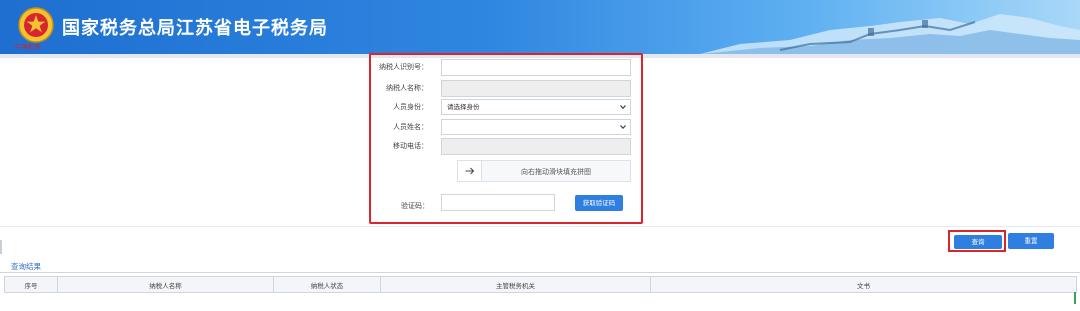 The height and width of the screenshot is (311, 1080). What do you see at coordinates (556, 172) in the screenshot?
I see `slider-instruction: 向右拖动滑块填充拼图` at bounding box center [556, 172].